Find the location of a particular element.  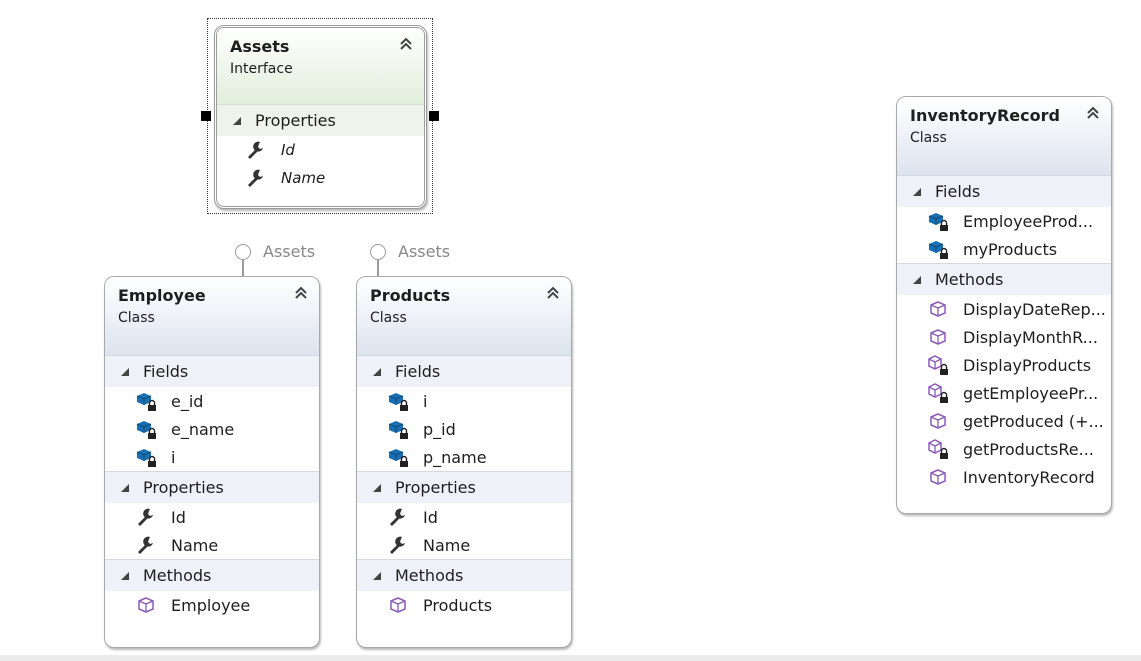

shape-header: Employee Class is located at coordinates (212, 316).